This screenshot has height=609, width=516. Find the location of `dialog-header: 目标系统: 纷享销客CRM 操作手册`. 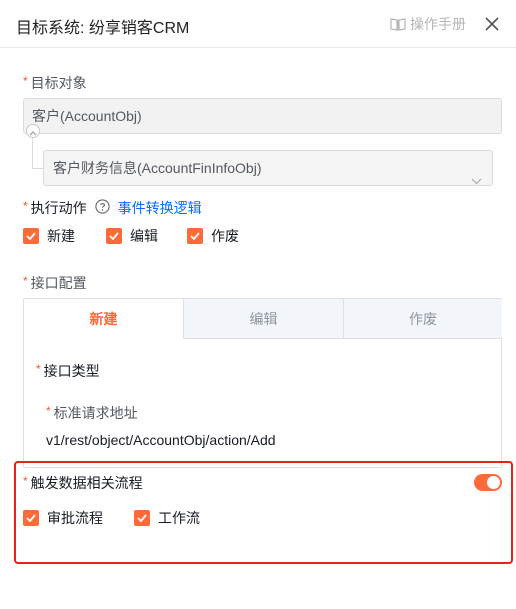

dialog-header: 目标系统: 纷享销客CRM 操作手册 is located at coordinates (258, 24).